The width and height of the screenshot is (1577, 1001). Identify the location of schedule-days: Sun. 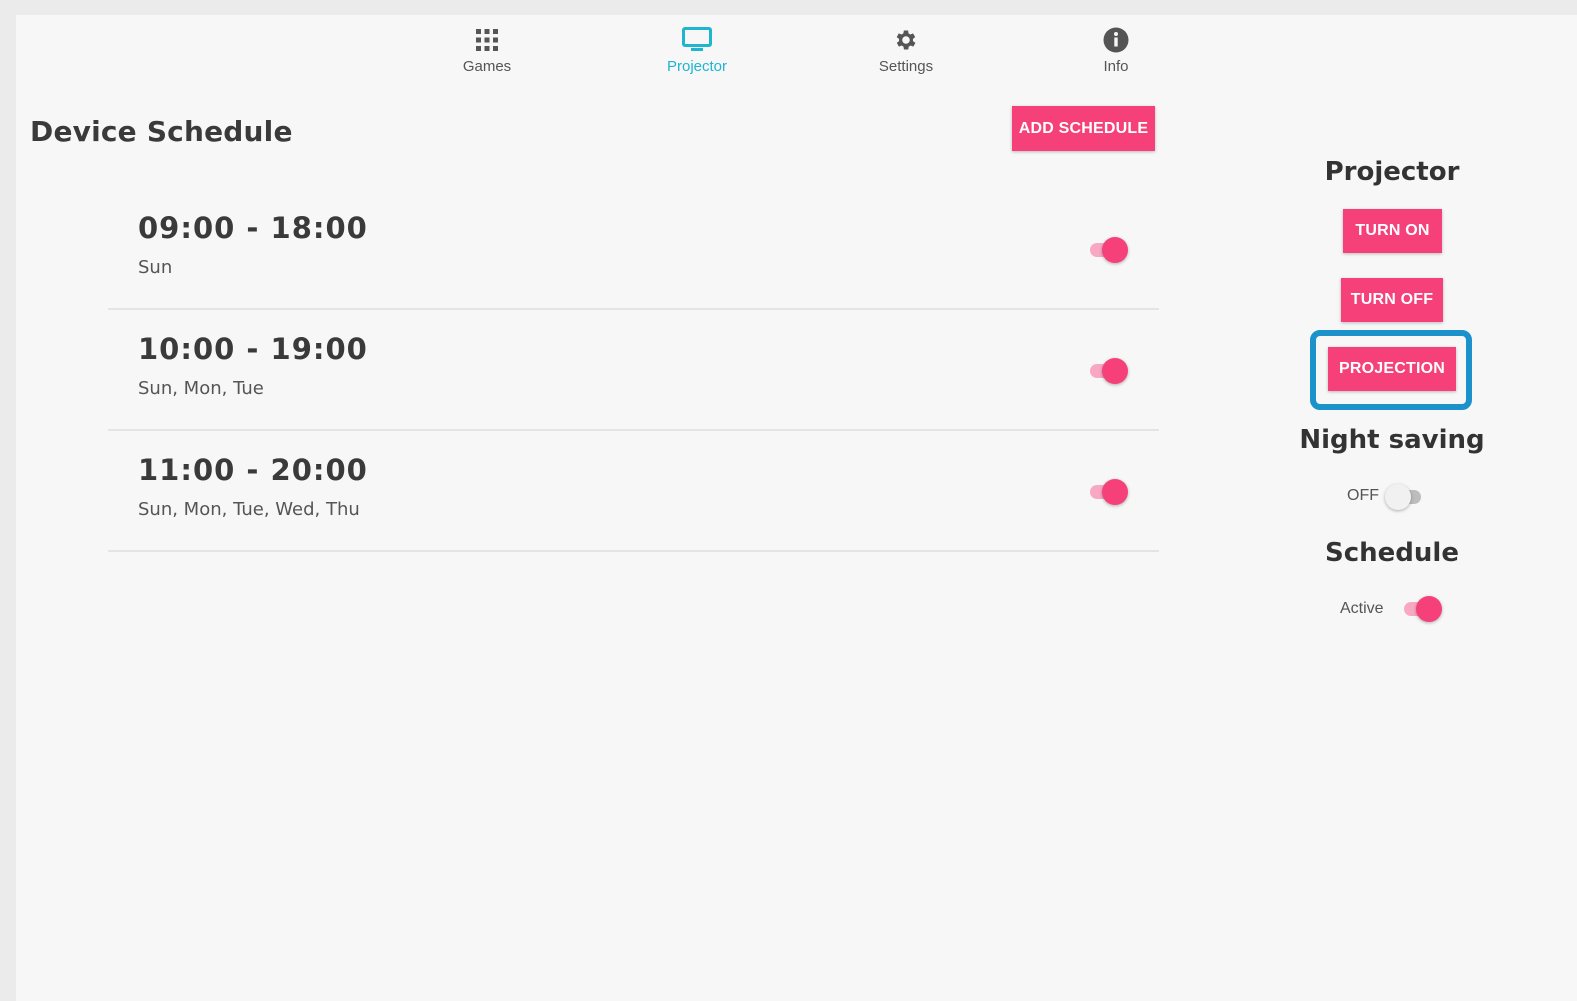
(155, 267).